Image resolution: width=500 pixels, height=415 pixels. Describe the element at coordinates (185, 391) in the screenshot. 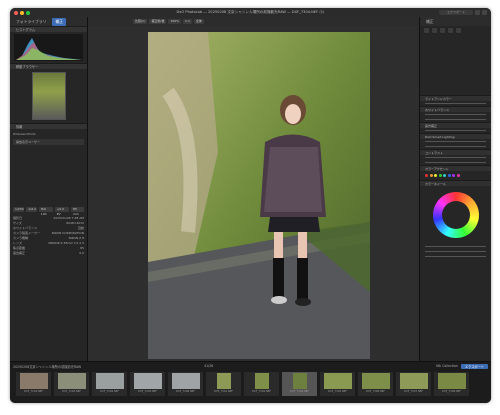

I see `thumb-caption: DXF_7296.NEF` at that location.